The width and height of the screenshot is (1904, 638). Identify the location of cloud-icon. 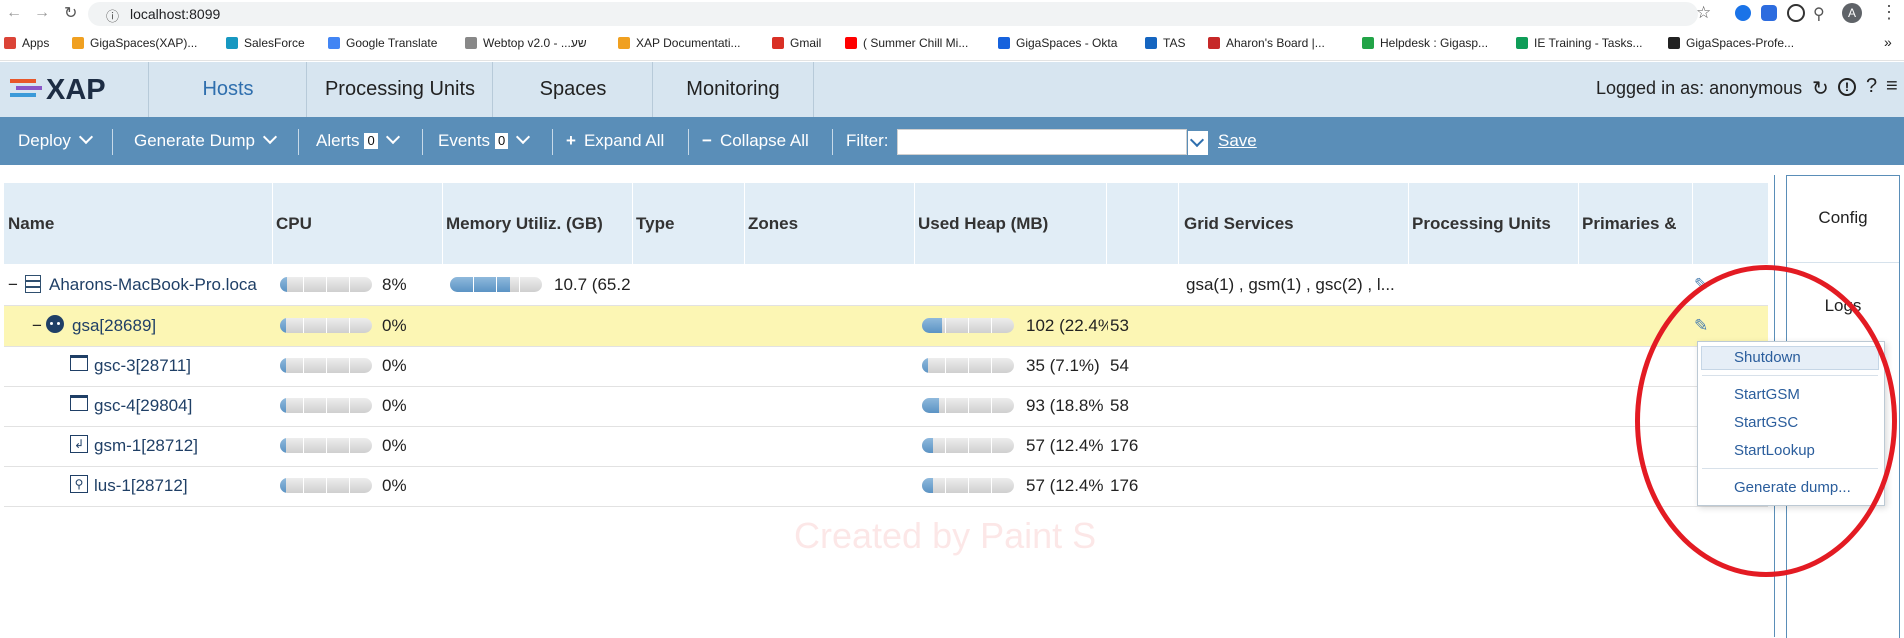
(232, 43).